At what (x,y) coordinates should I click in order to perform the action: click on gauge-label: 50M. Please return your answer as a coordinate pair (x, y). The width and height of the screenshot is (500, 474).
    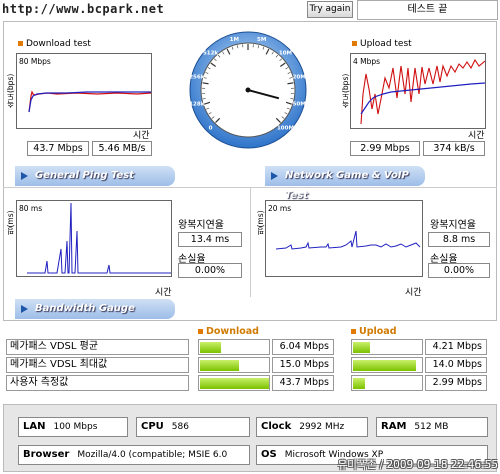
    Looking at the image, I should click on (299, 105).